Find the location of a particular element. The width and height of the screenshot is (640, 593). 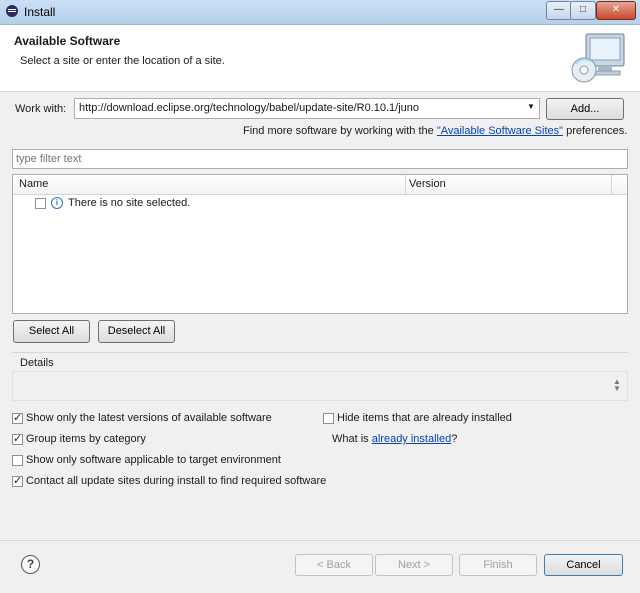

row-message: There is no site selected. is located at coordinates (129, 203).